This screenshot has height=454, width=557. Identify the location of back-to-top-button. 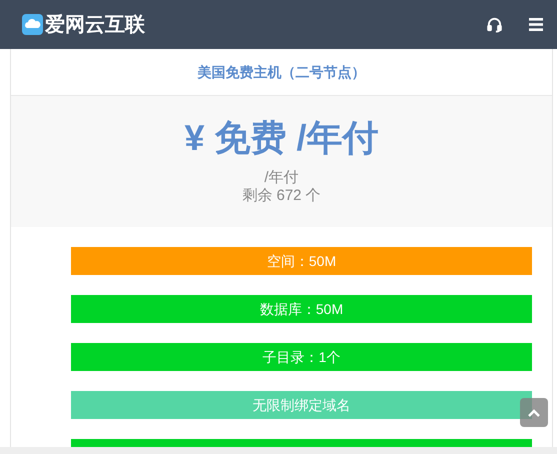
(534, 412).